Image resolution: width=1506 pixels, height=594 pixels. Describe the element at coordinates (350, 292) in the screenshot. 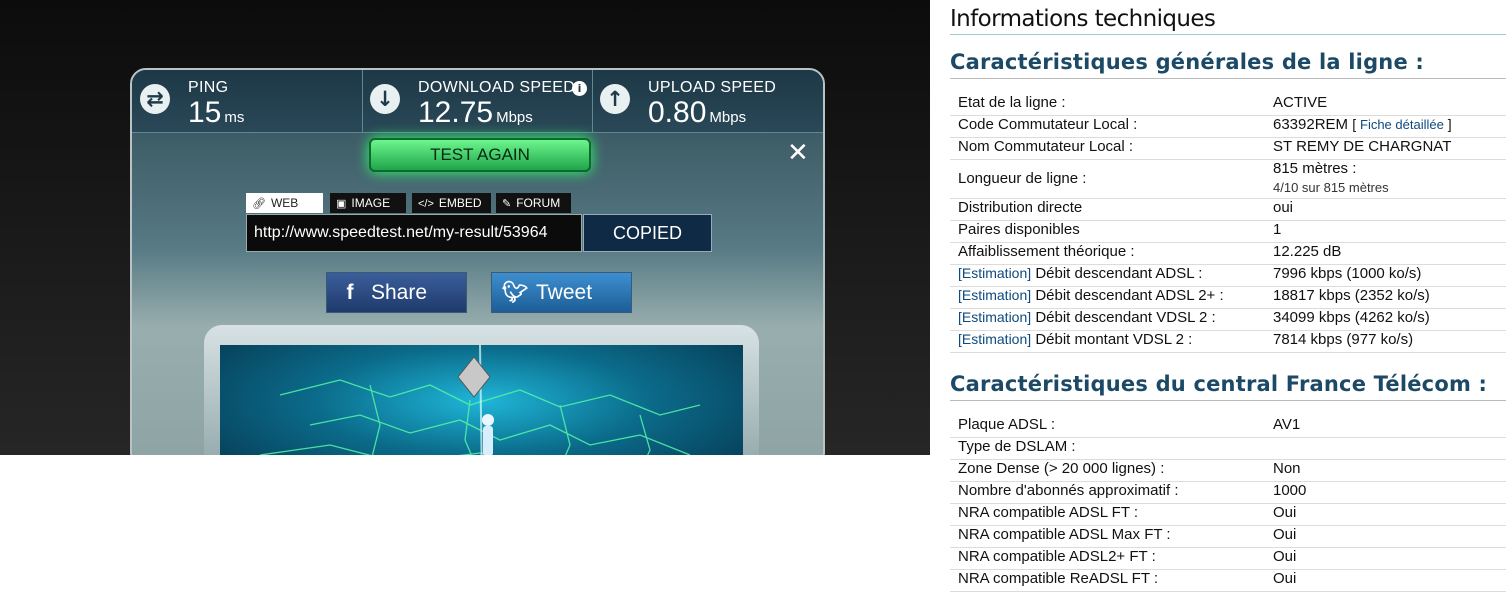

I see `facebook-icon: f` at that location.